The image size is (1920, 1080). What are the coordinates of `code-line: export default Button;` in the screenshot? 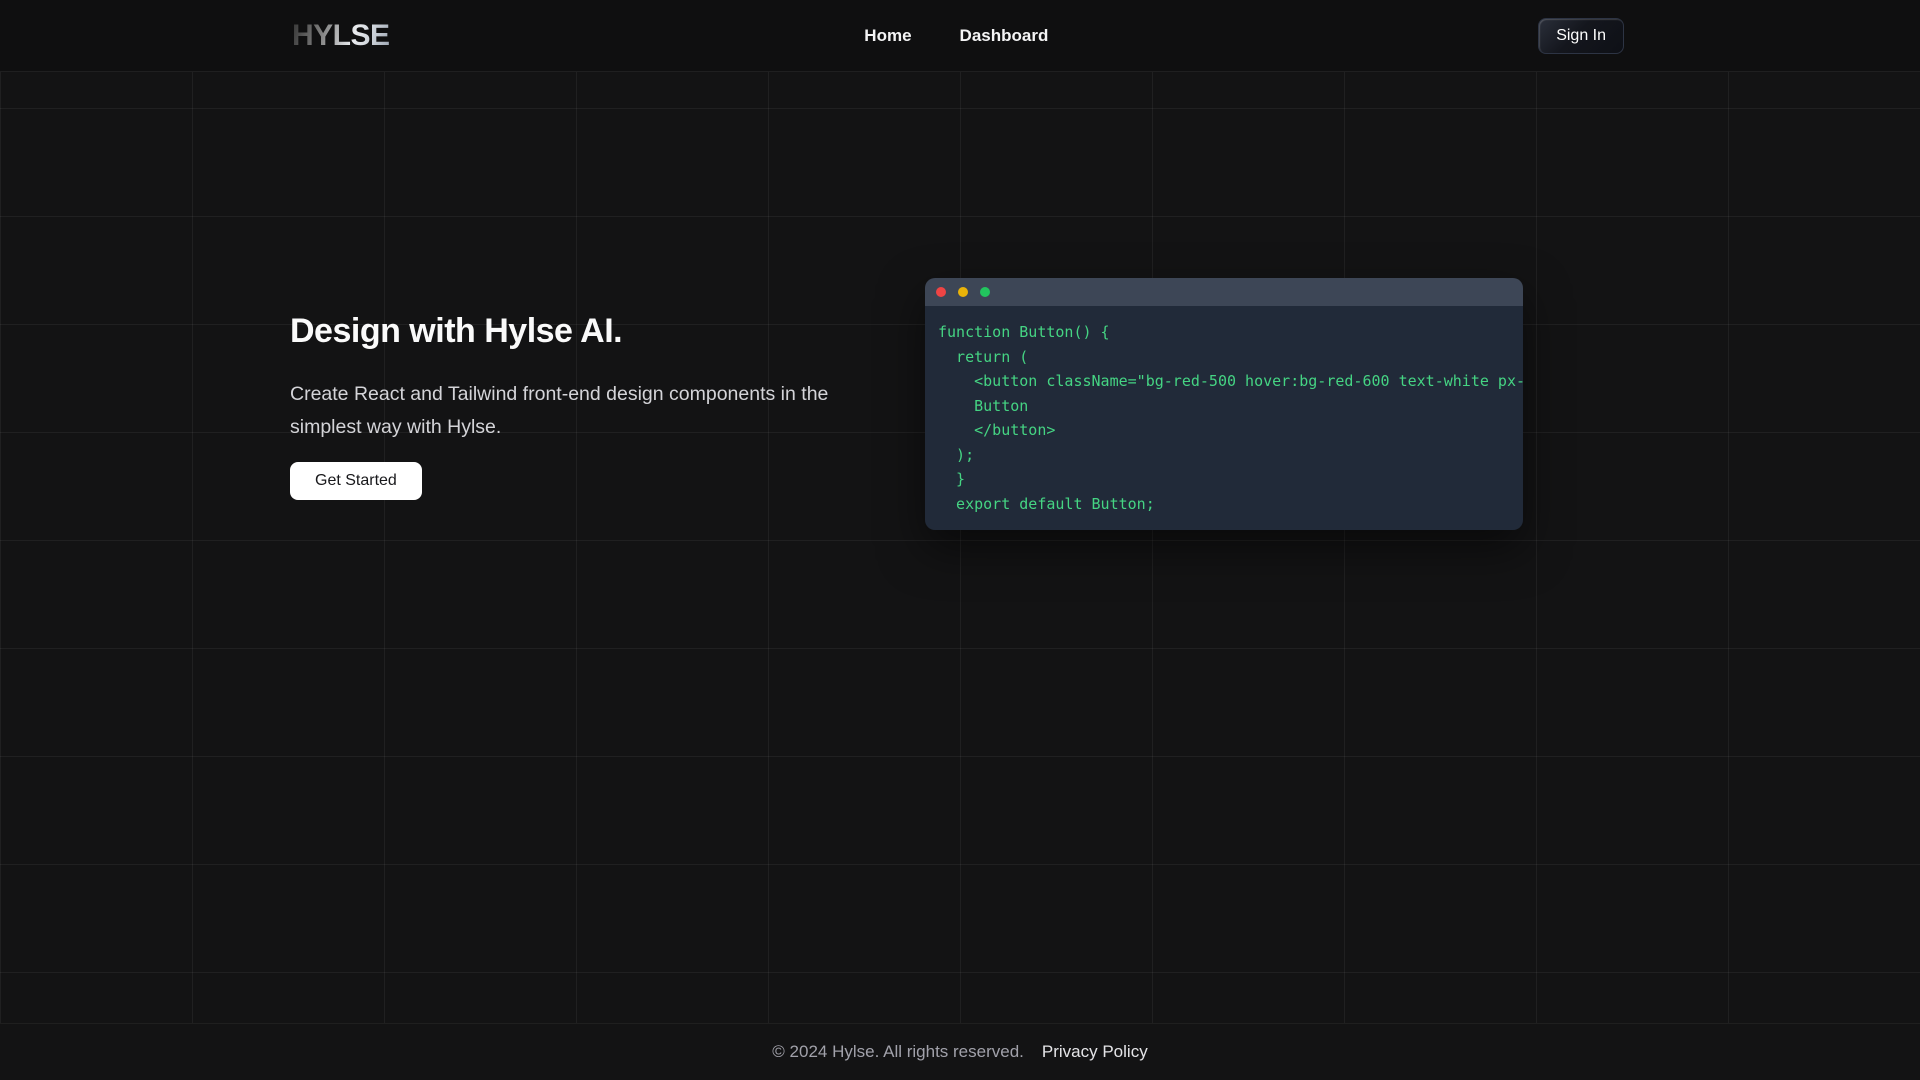 It's located at (1046, 503).